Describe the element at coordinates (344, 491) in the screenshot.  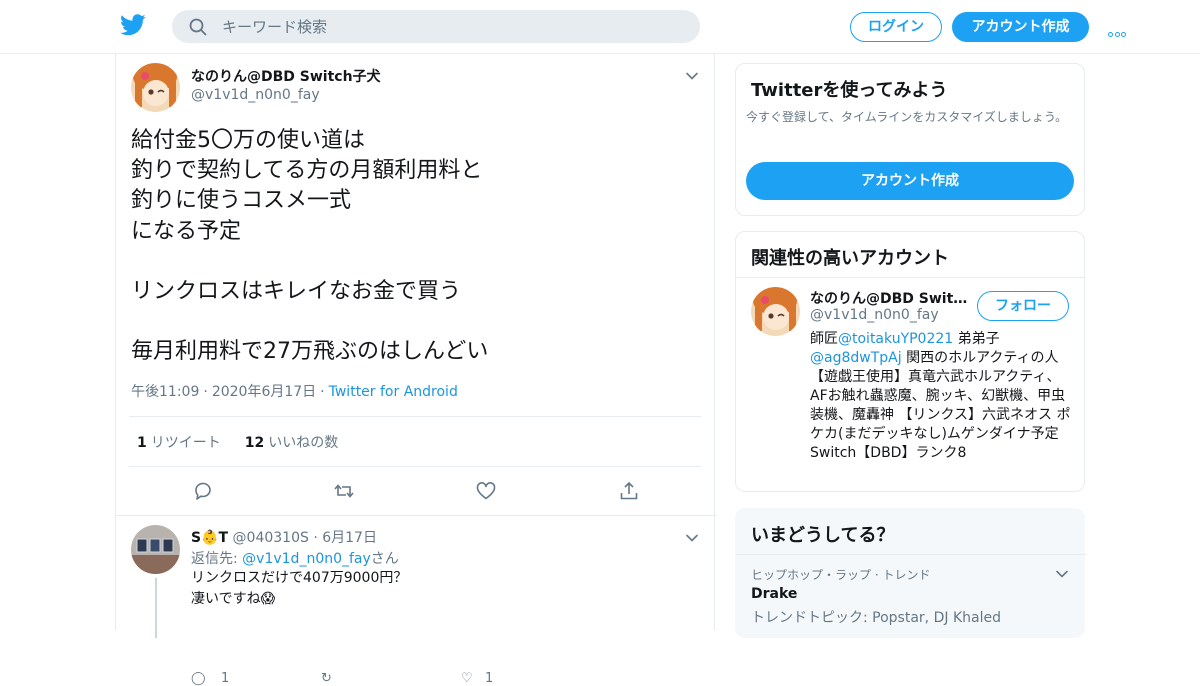
I see `retweet-icon` at that location.